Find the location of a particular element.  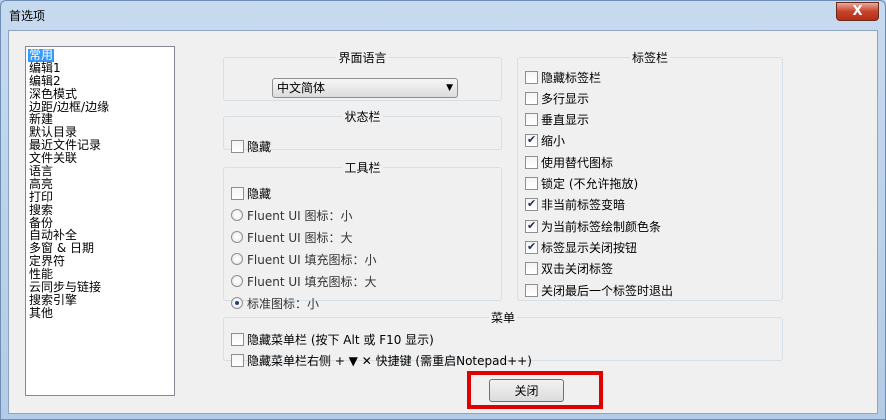

tabbar-option-checkbox: 为当前标签绘制颜色条 is located at coordinates (593, 226).